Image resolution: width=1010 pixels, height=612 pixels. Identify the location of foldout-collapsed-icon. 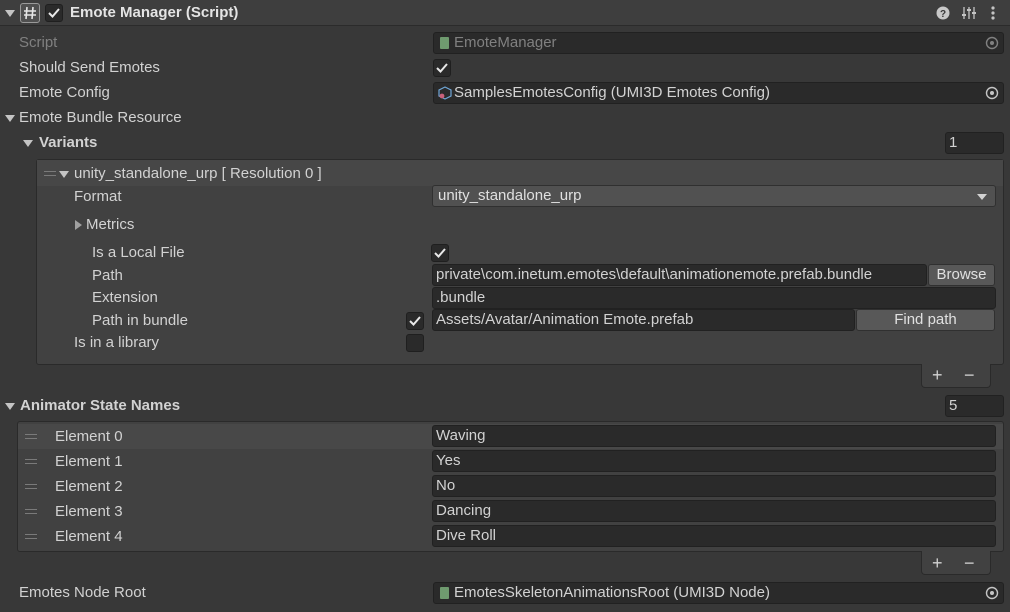
(79, 225).